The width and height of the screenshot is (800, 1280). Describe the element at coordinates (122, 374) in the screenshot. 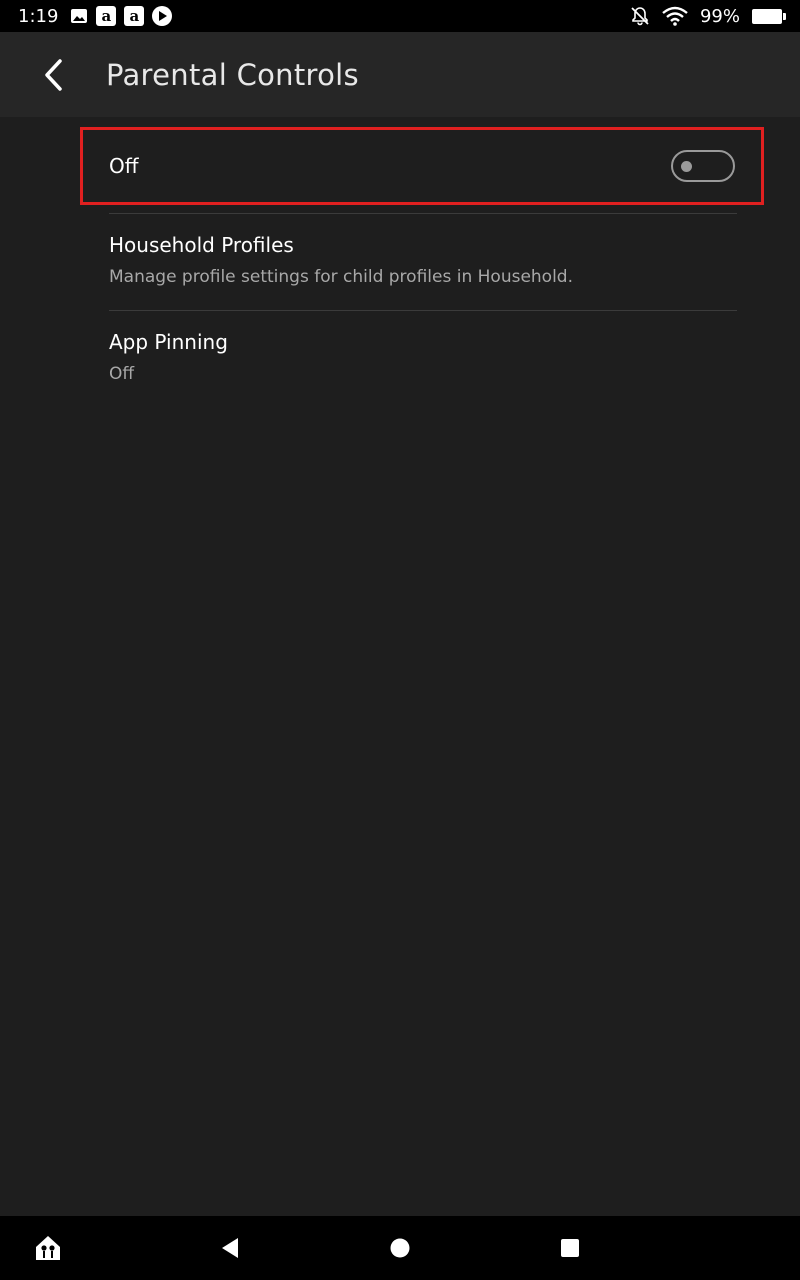

I see `item-subtitle: Off` at that location.